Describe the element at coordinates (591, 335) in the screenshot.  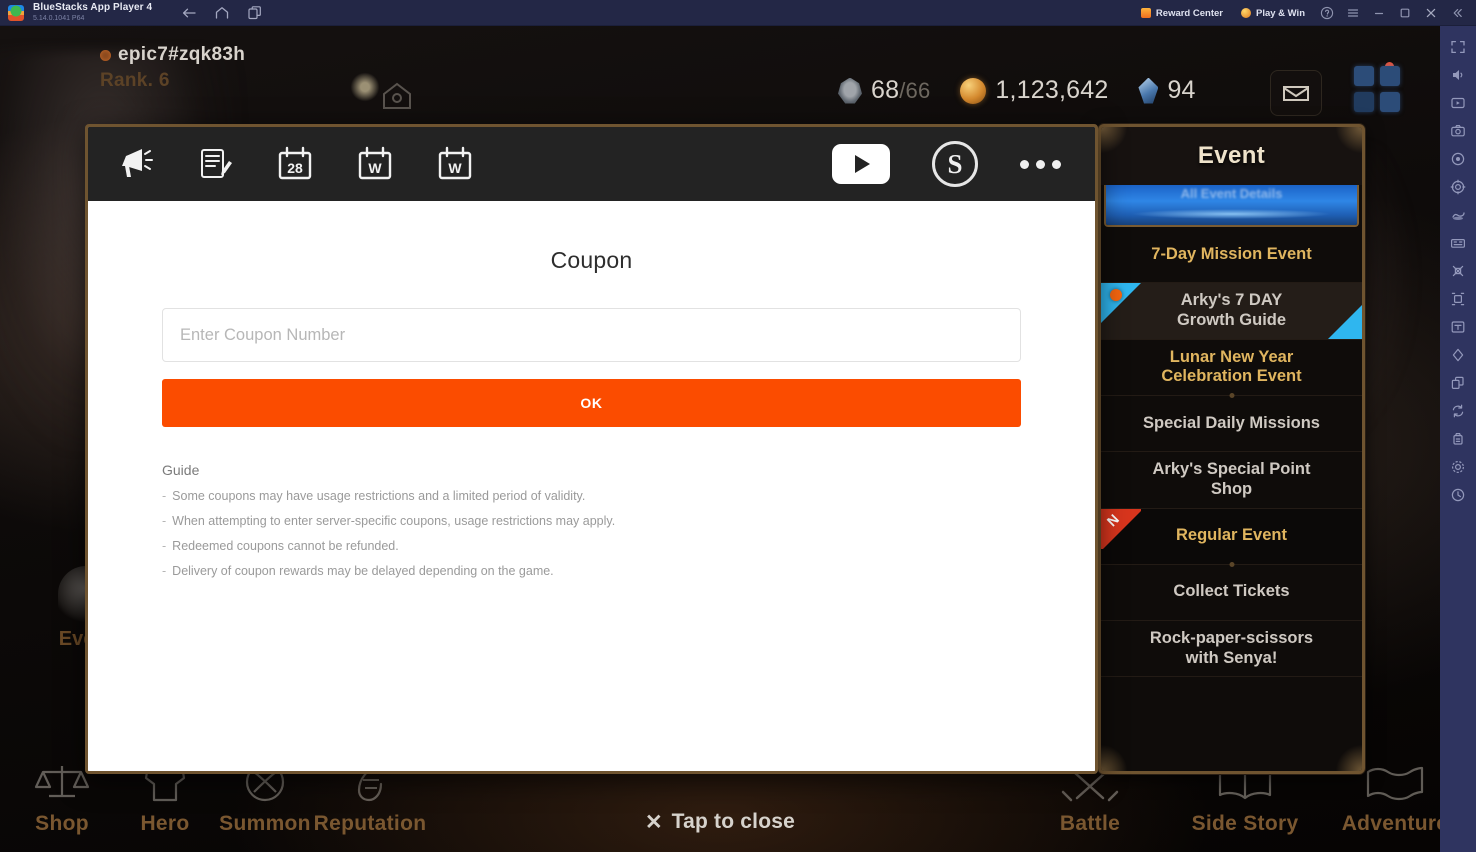
I see `coupon-input` at that location.